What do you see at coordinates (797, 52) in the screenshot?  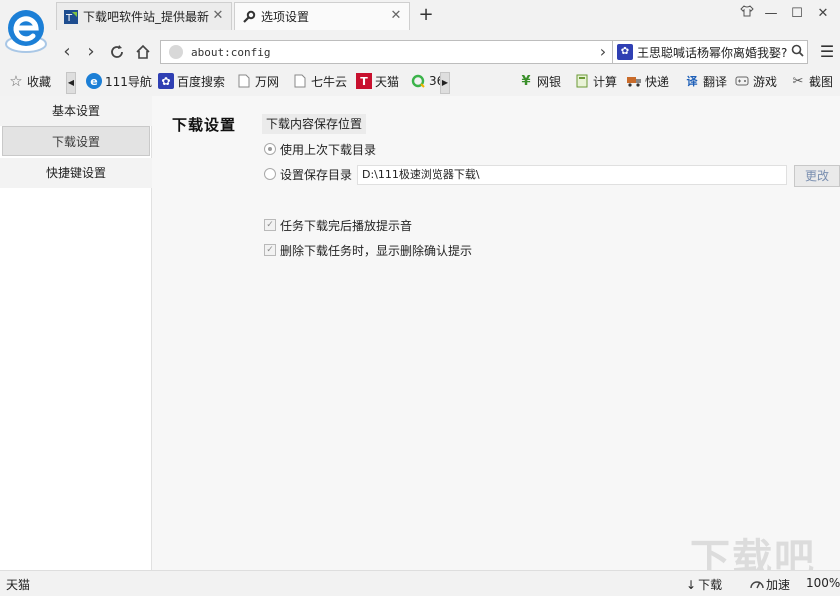 I see `search-icon` at bounding box center [797, 52].